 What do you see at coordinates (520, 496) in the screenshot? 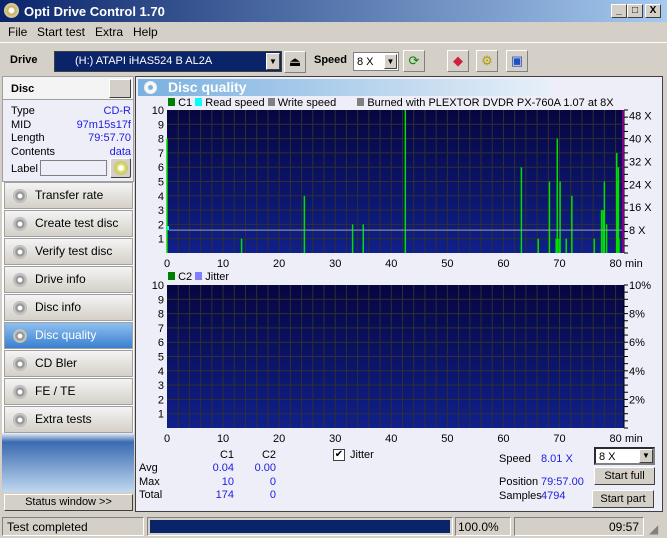
I see `samples-label: Samples` at bounding box center [520, 496].